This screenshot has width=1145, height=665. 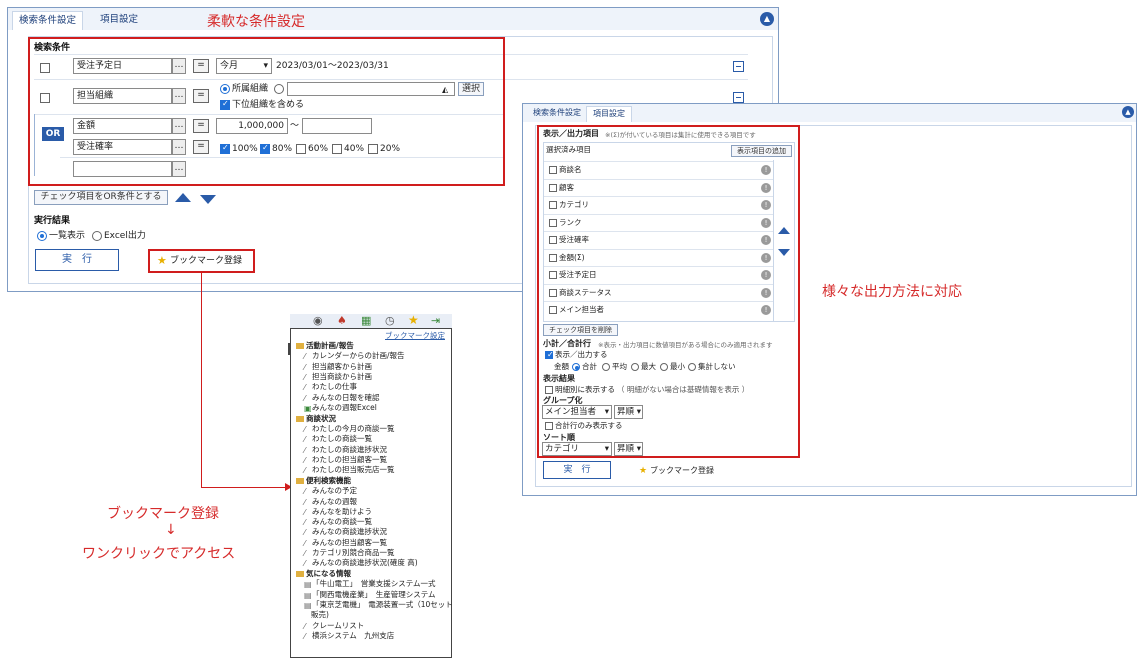 I want to click on menu-link: みんなを助けよう, so click(x=342, y=512).